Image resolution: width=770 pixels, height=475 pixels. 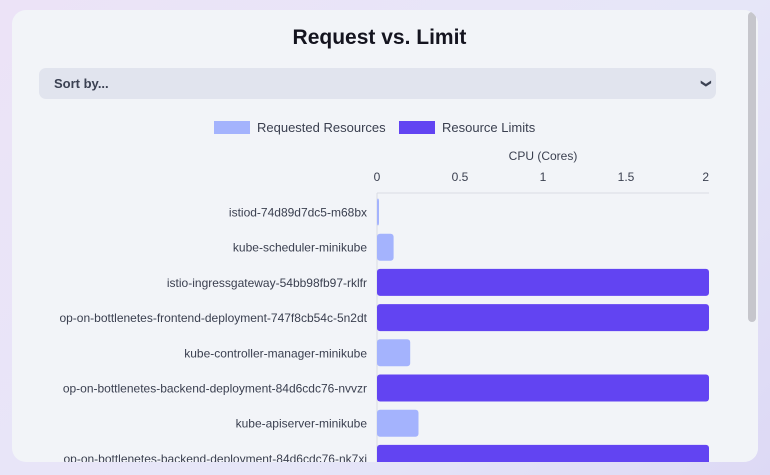 I want to click on x-tick-label: 2, so click(x=705, y=177).